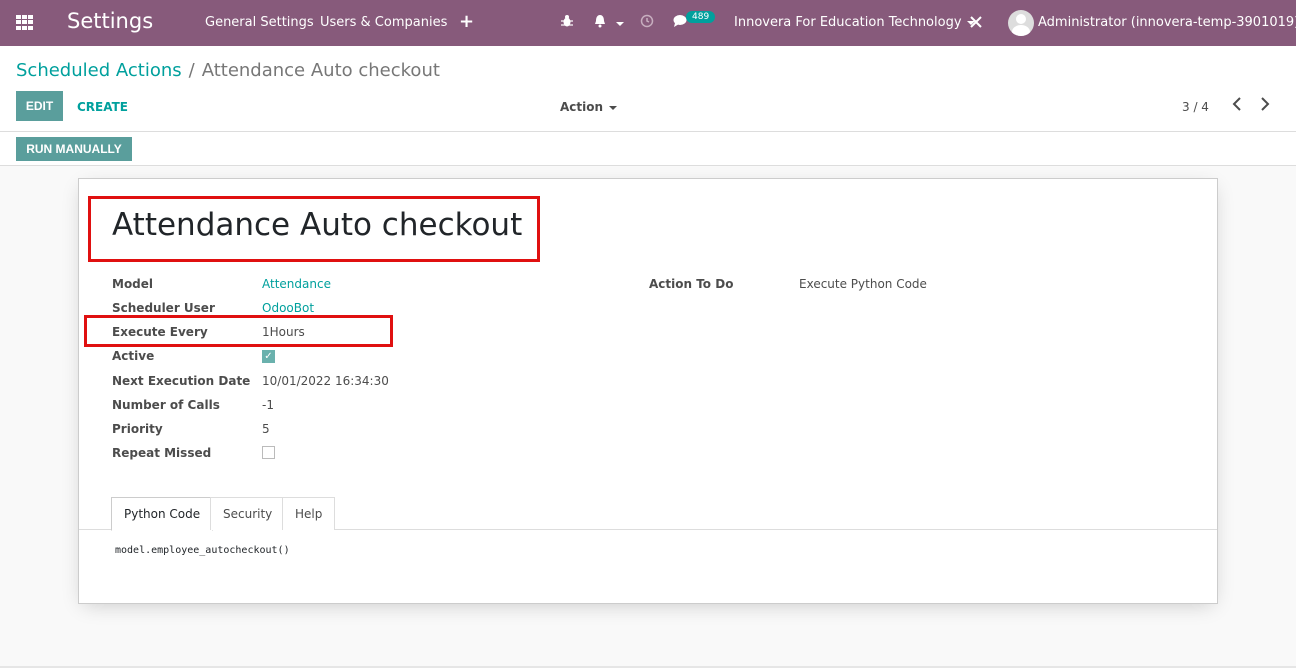  I want to click on company-switcher: Innovera For Education Technology, so click(854, 22).